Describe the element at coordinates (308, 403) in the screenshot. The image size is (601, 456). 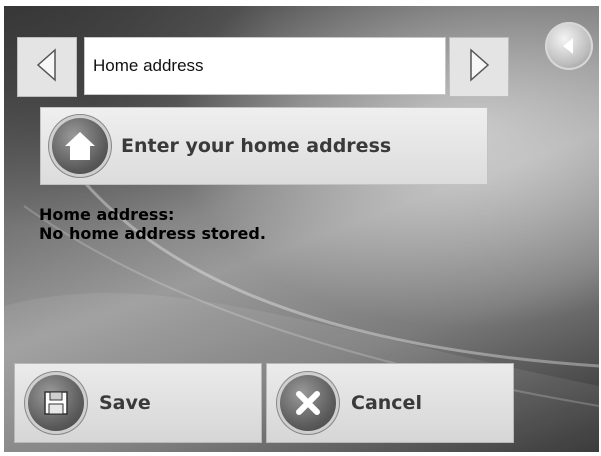
I see `x-mark-icon` at that location.